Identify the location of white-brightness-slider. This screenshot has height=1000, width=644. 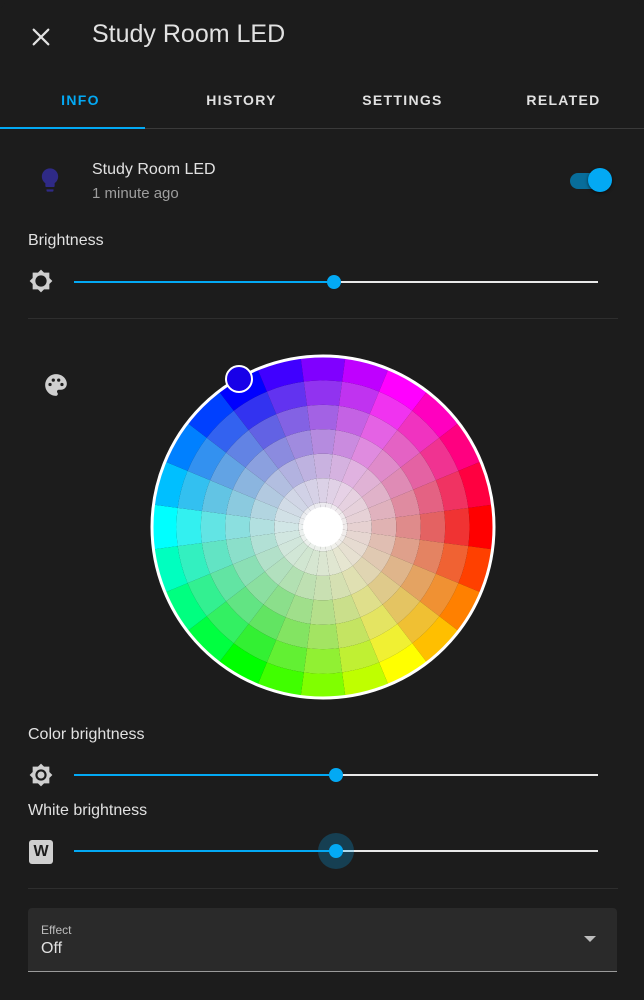
(336, 851).